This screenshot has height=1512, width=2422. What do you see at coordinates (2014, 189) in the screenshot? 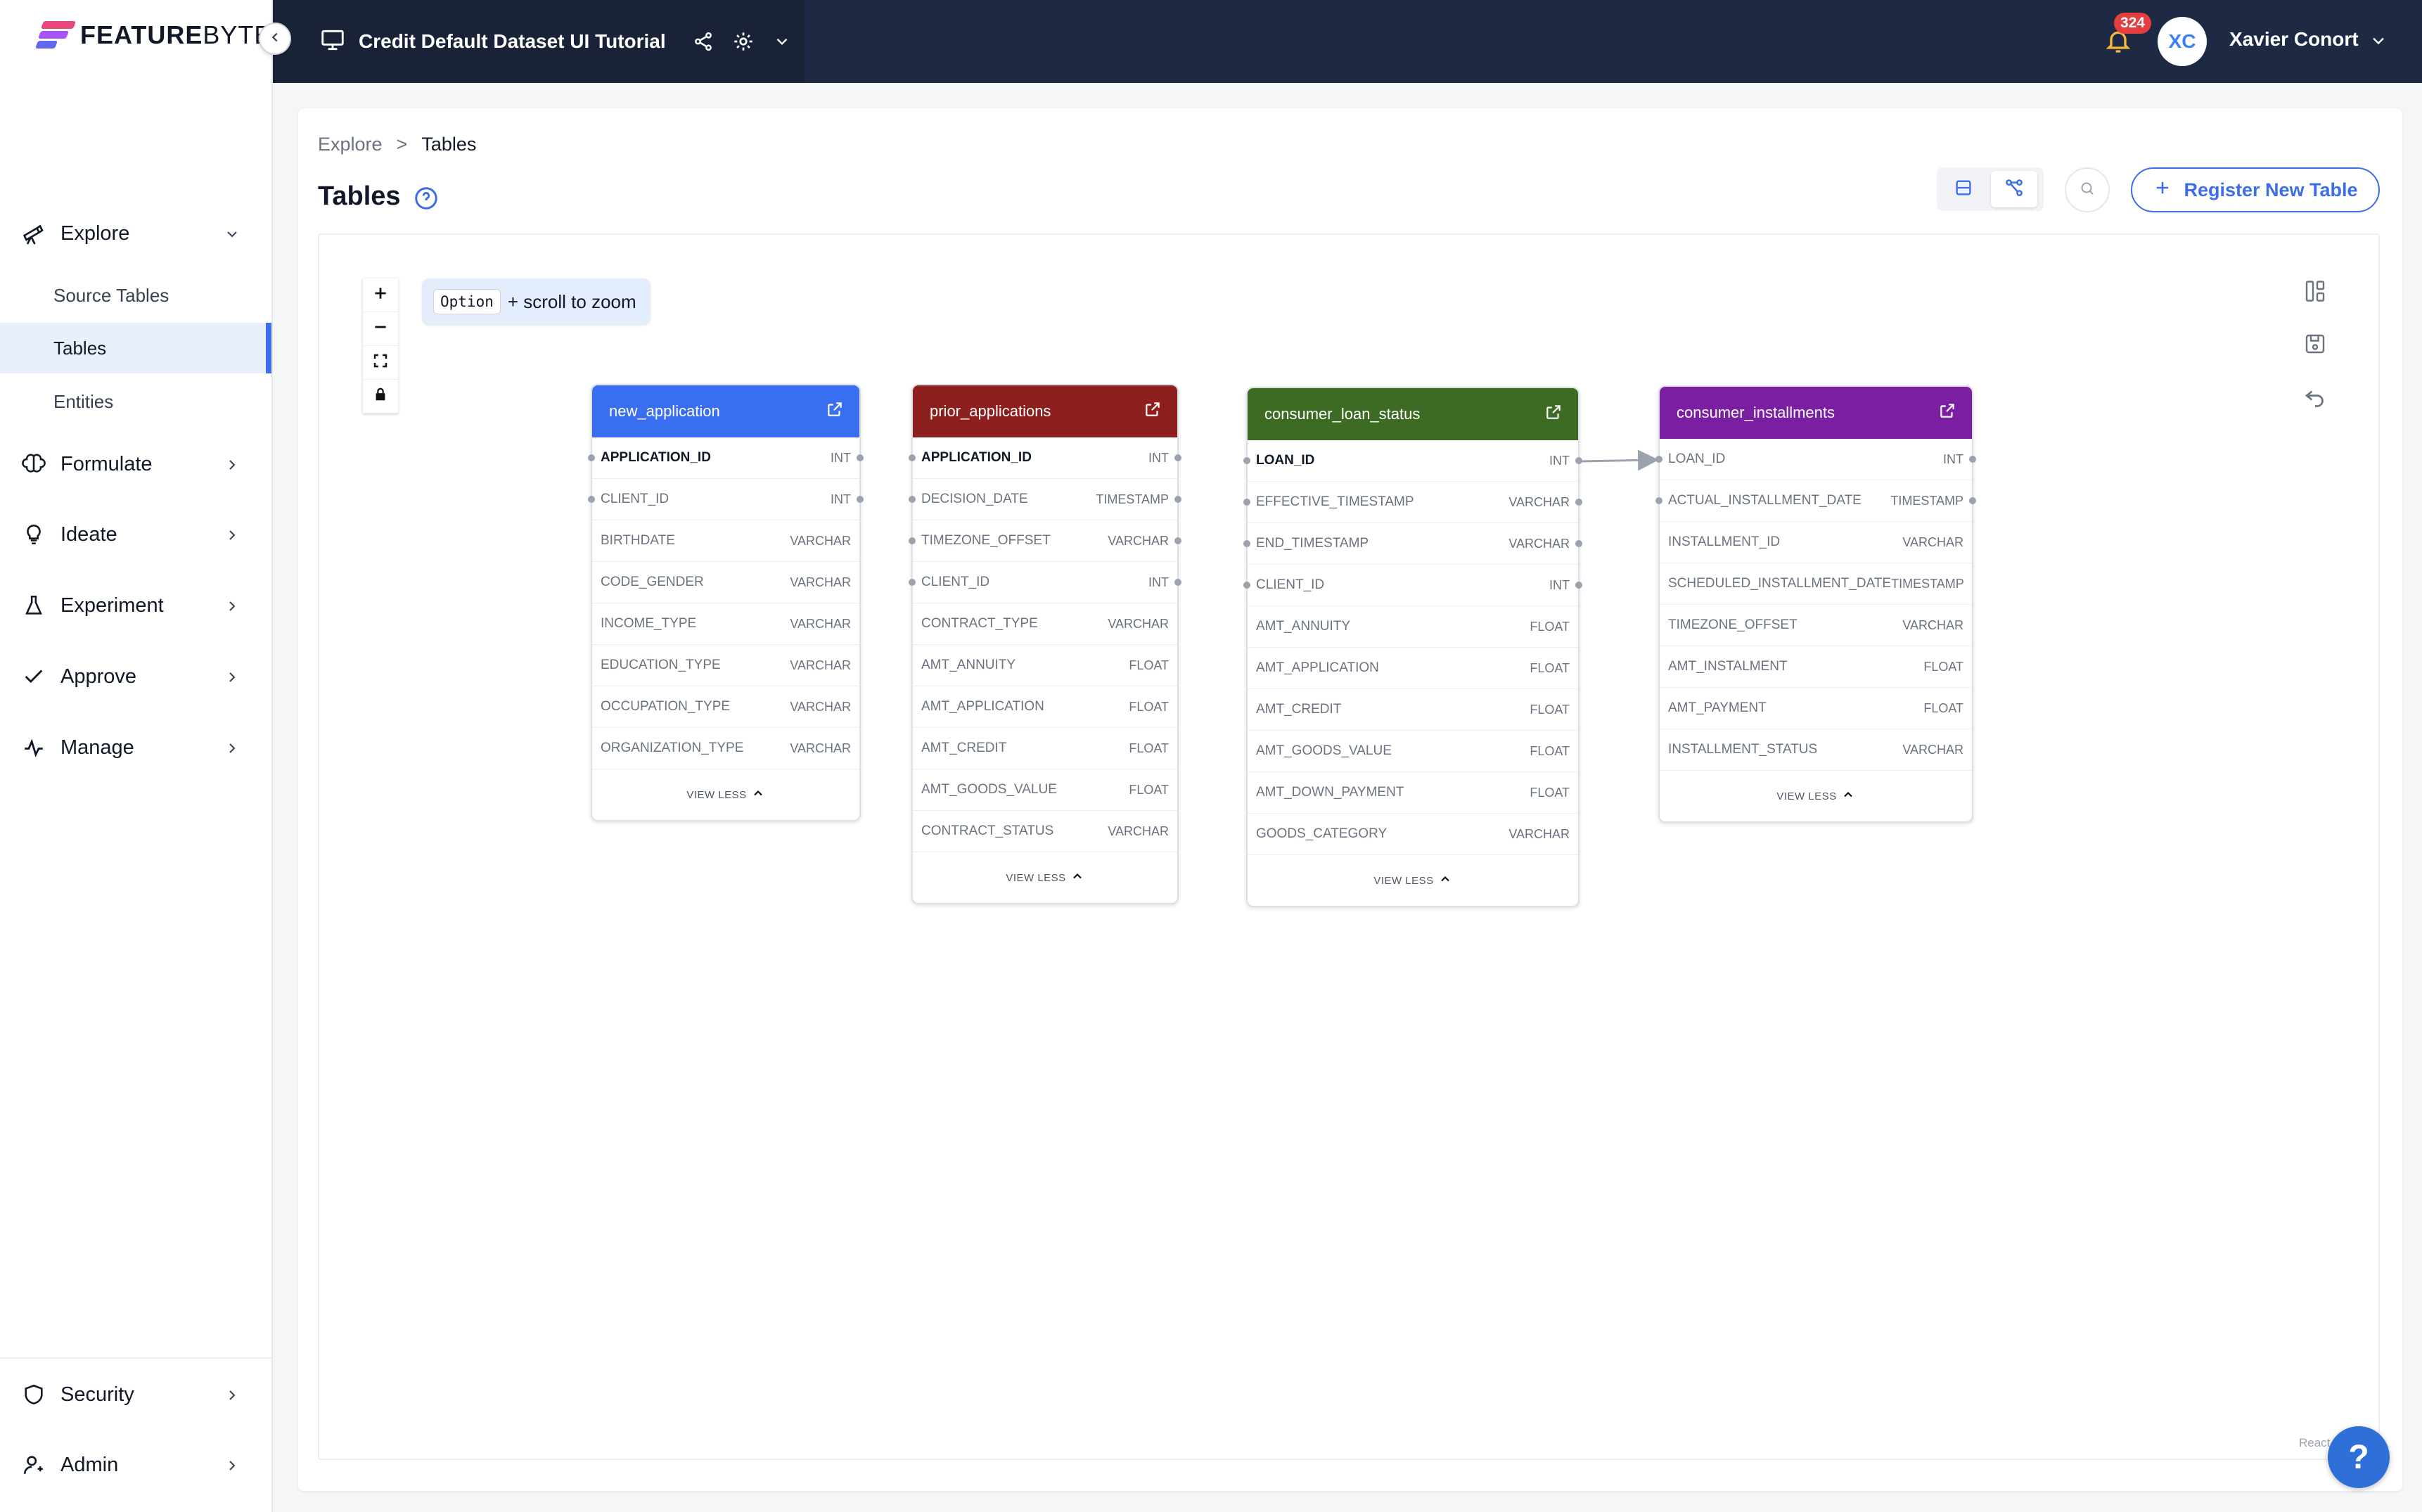
I see `diagram-view-button` at bounding box center [2014, 189].